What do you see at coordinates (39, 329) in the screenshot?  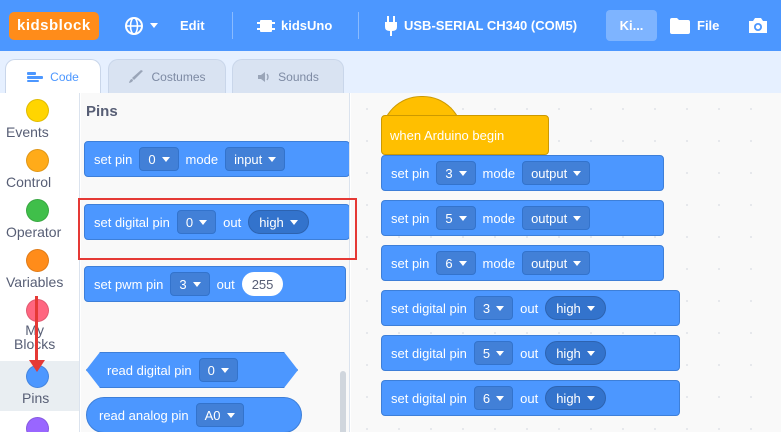 I see `category-my-blocks: My Blocks` at bounding box center [39, 329].